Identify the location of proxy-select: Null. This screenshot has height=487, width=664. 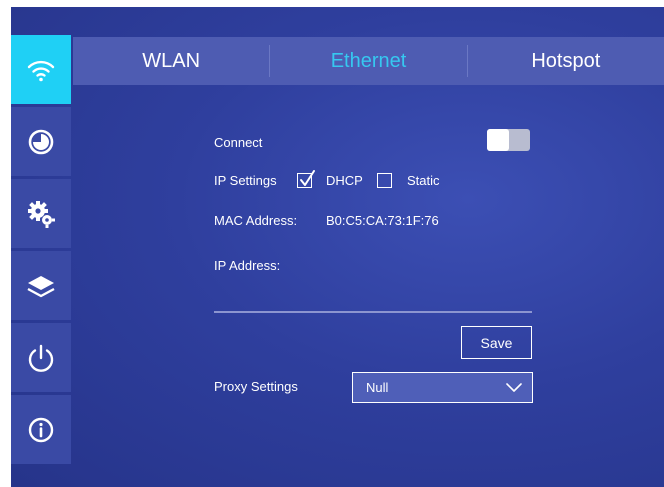
(442, 387).